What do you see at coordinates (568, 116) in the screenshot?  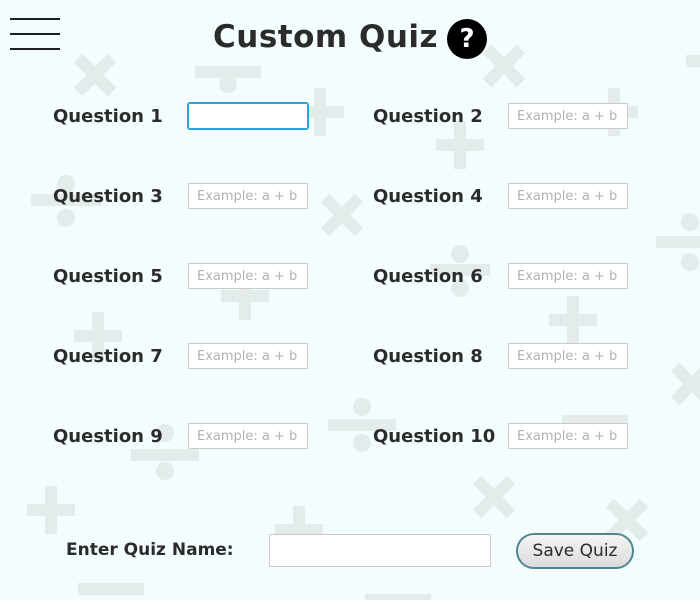 I see `question-2-input` at bounding box center [568, 116].